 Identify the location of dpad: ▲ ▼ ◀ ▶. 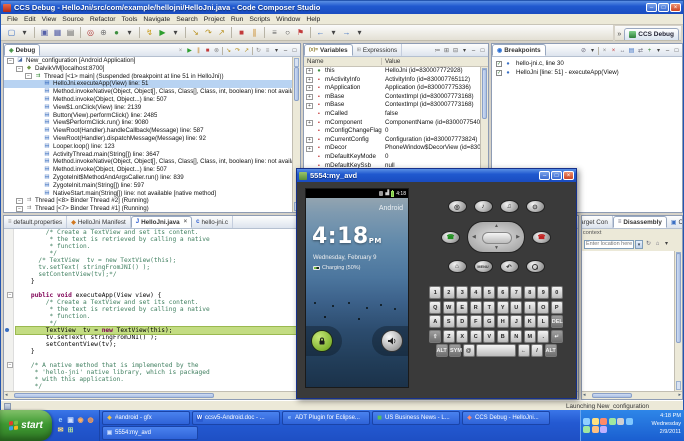
(496, 237).